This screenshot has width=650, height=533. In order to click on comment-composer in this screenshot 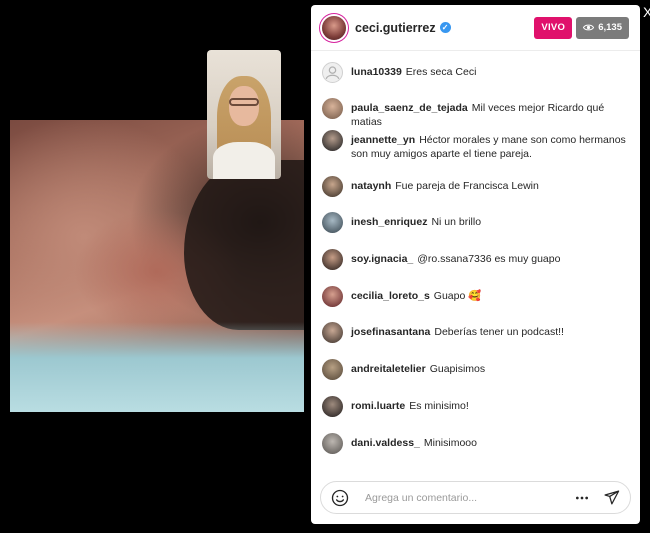, I will do `click(475, 497)`.